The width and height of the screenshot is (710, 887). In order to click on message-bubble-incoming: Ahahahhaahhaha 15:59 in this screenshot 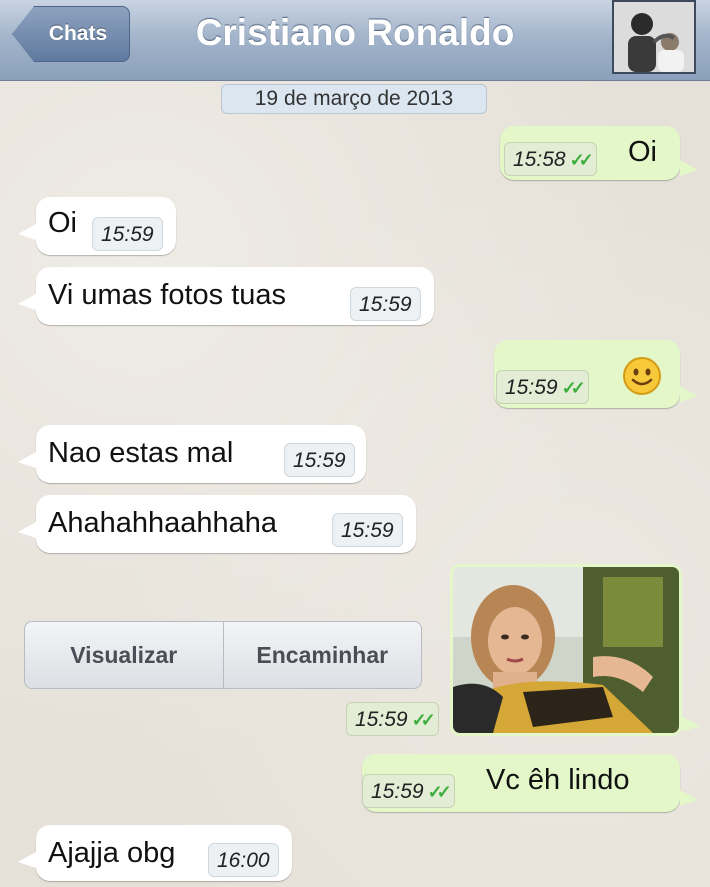, I will do `click(226, 524)`.